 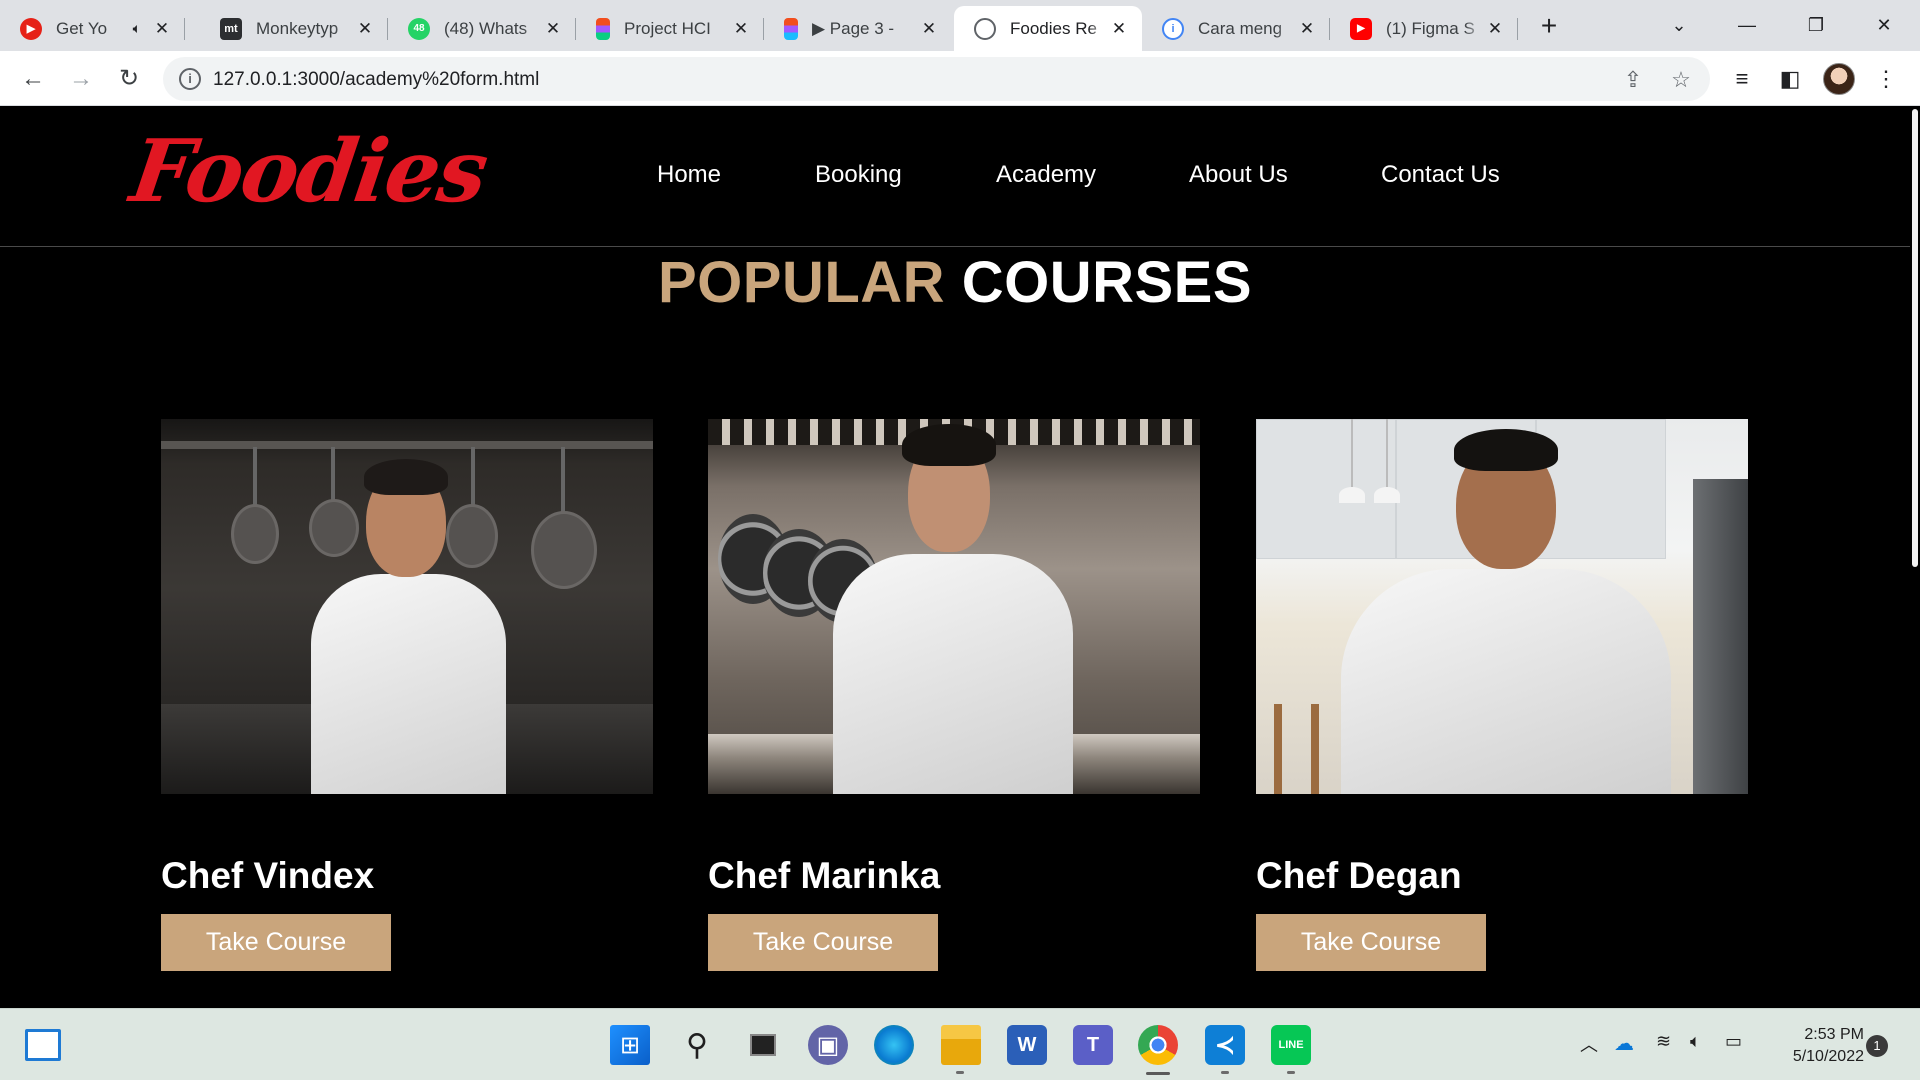 I want to click on onedrive-icon: ☁, so click(x=1624, y=1043).